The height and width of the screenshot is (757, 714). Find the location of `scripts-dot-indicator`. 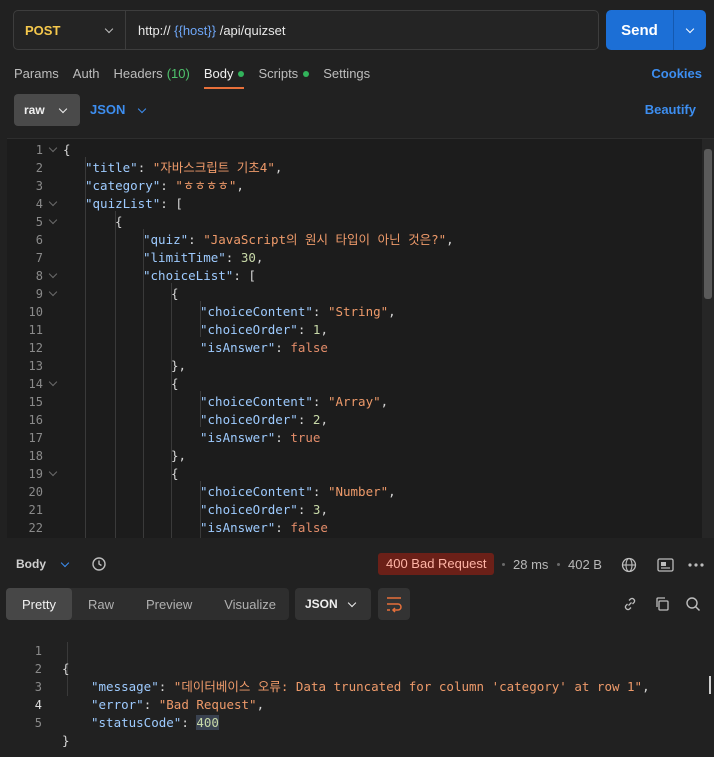

scripts-dot-indicator is located at coordinates (306, 73).